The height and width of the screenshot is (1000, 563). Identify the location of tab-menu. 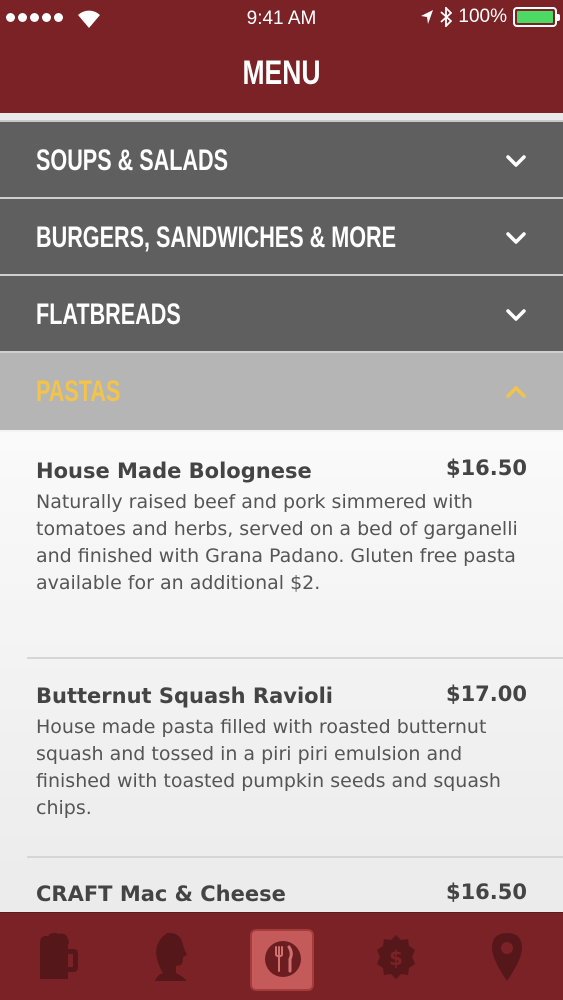
(283, 956).